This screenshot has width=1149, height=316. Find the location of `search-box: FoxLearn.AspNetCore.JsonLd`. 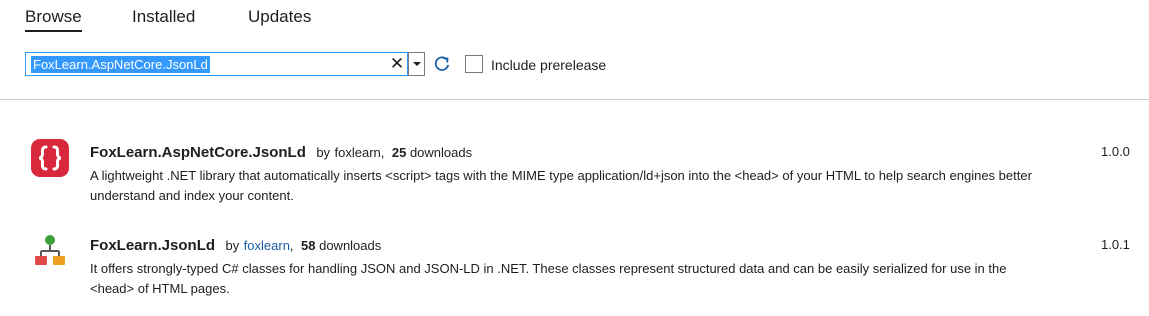

search-box: FoxLearn.AspNetCore.JsonLd is located at coordinates (216, 64).